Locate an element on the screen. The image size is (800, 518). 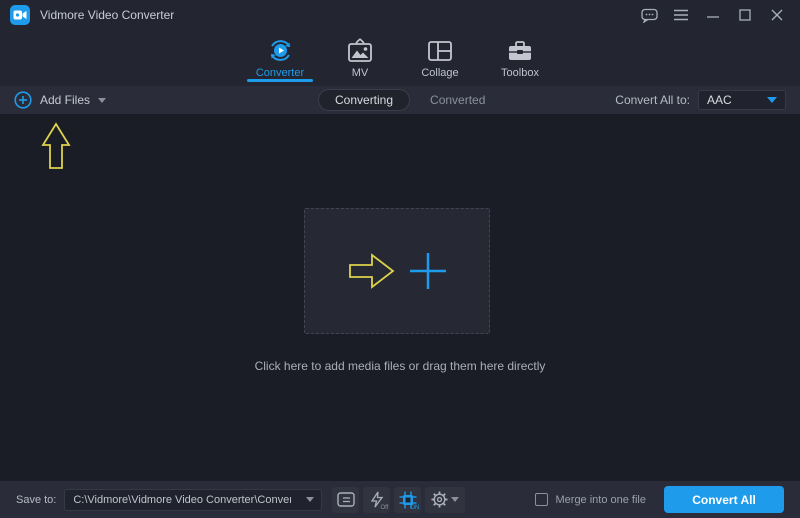
tab-collage-label: Collage is located at coordinates (440, 73).